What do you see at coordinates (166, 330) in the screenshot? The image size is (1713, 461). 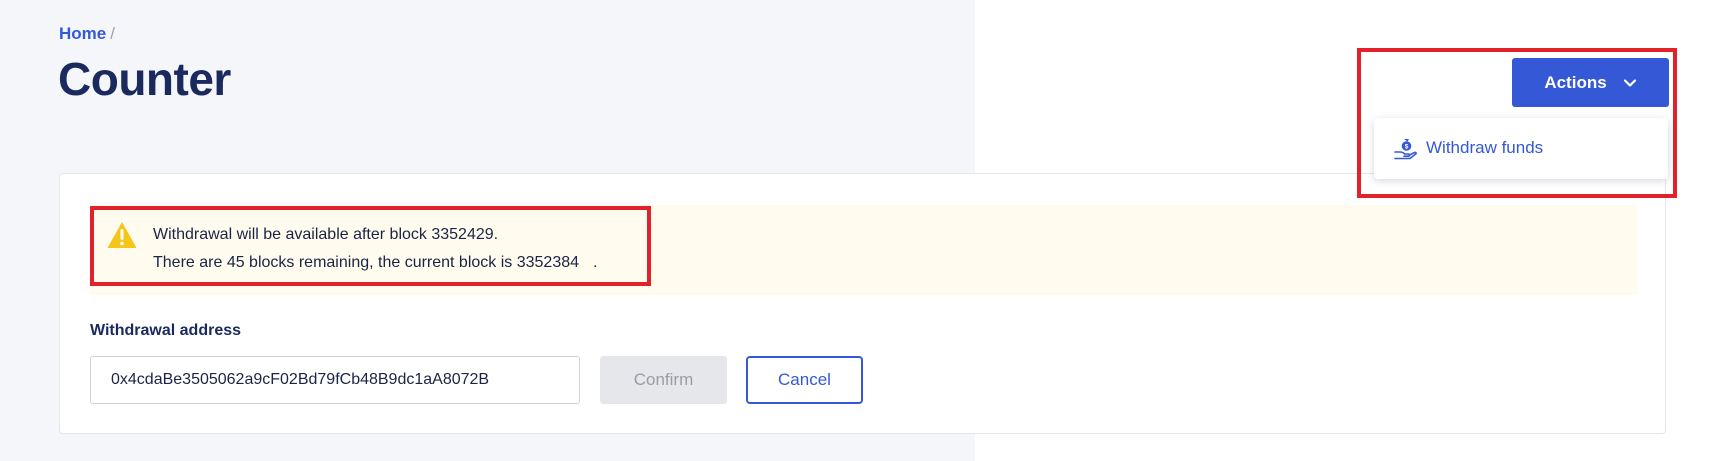 I see `withdrawal-address-label: Withdrawal address` at bounding box center [166, 330].